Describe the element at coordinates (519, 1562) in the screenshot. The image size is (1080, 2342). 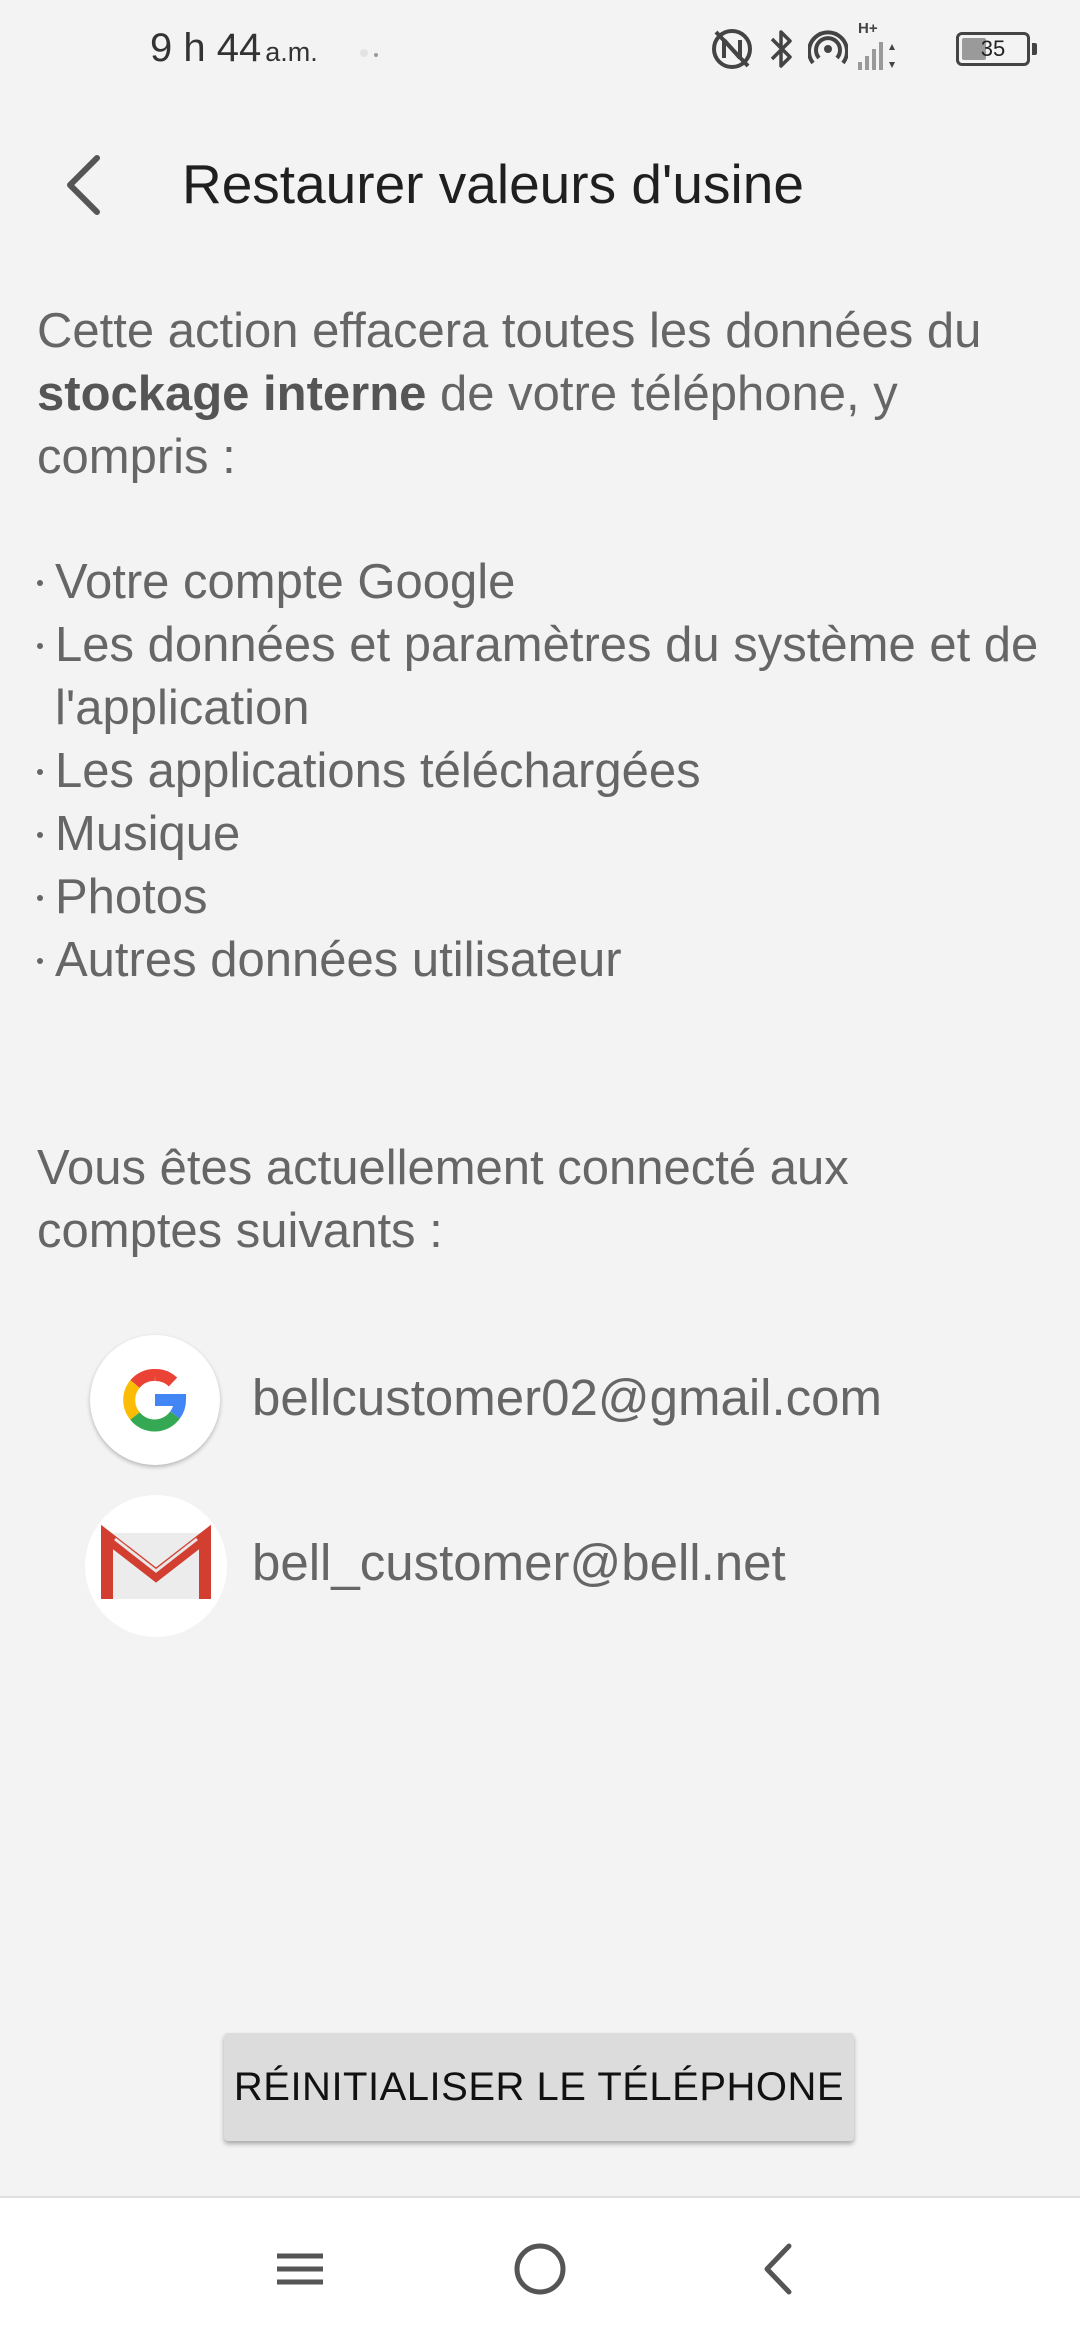
I see `account-email: bell_customer@bell.net` at that location.